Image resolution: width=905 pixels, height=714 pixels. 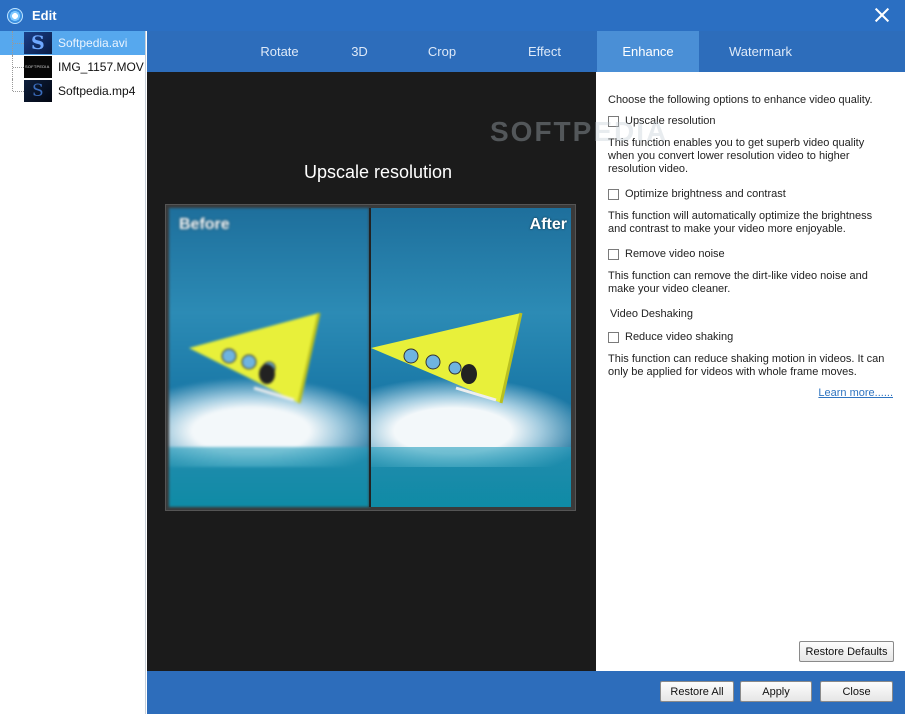 I want to click on close-icon, so click(x=882, y=15).